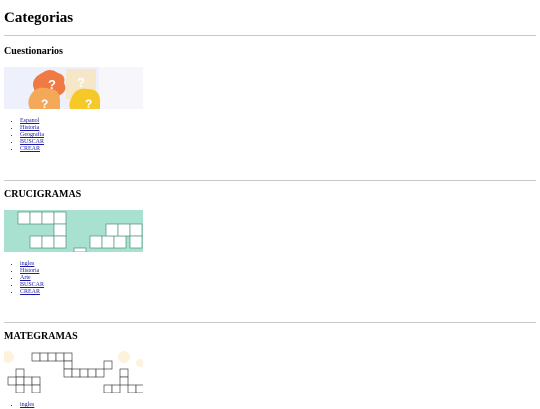 The height and width of the screenshot is (409, 540). I want to click on mategramas-link-list: ingles, so click(270, 405).